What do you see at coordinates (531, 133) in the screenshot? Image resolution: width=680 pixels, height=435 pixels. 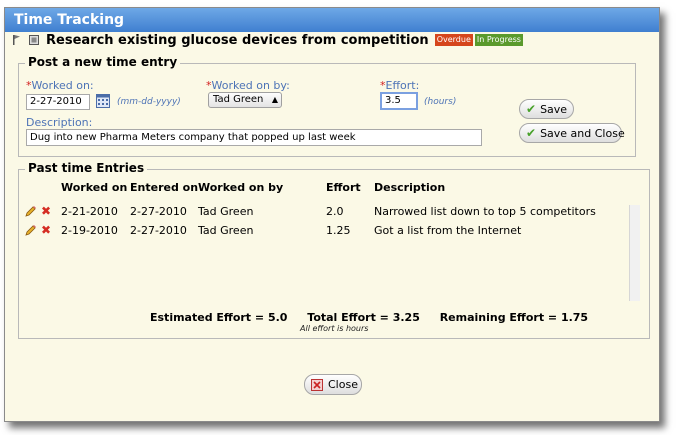 I see `checkmark-close-icon: ✔` at bounding box center [531, 133].